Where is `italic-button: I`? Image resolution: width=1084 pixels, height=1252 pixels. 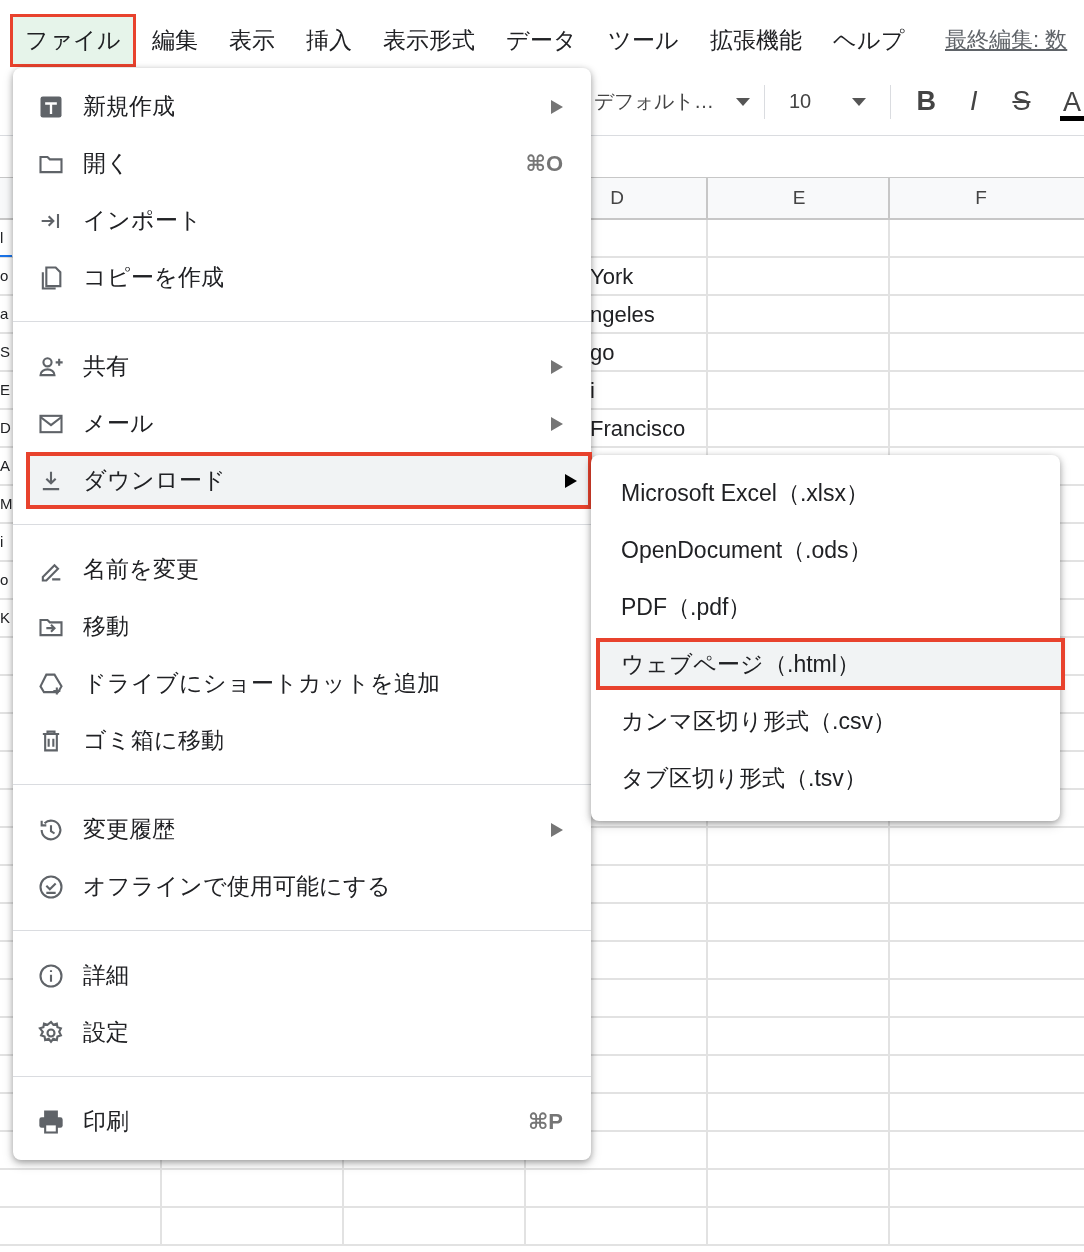
italic-button: I is located at coordinates (974, 101).